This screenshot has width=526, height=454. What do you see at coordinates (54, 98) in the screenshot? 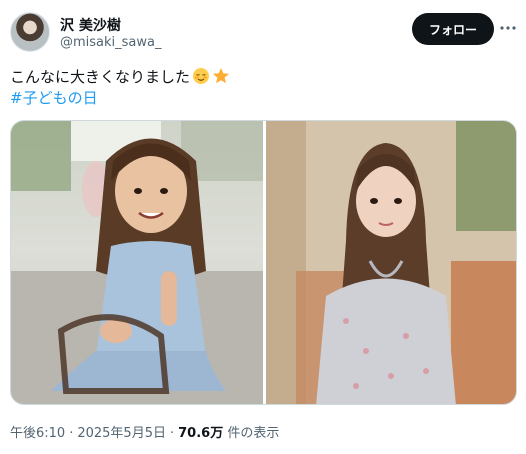
I see `hashtag-link: #子どもの日` at bounding box center [54, 98].